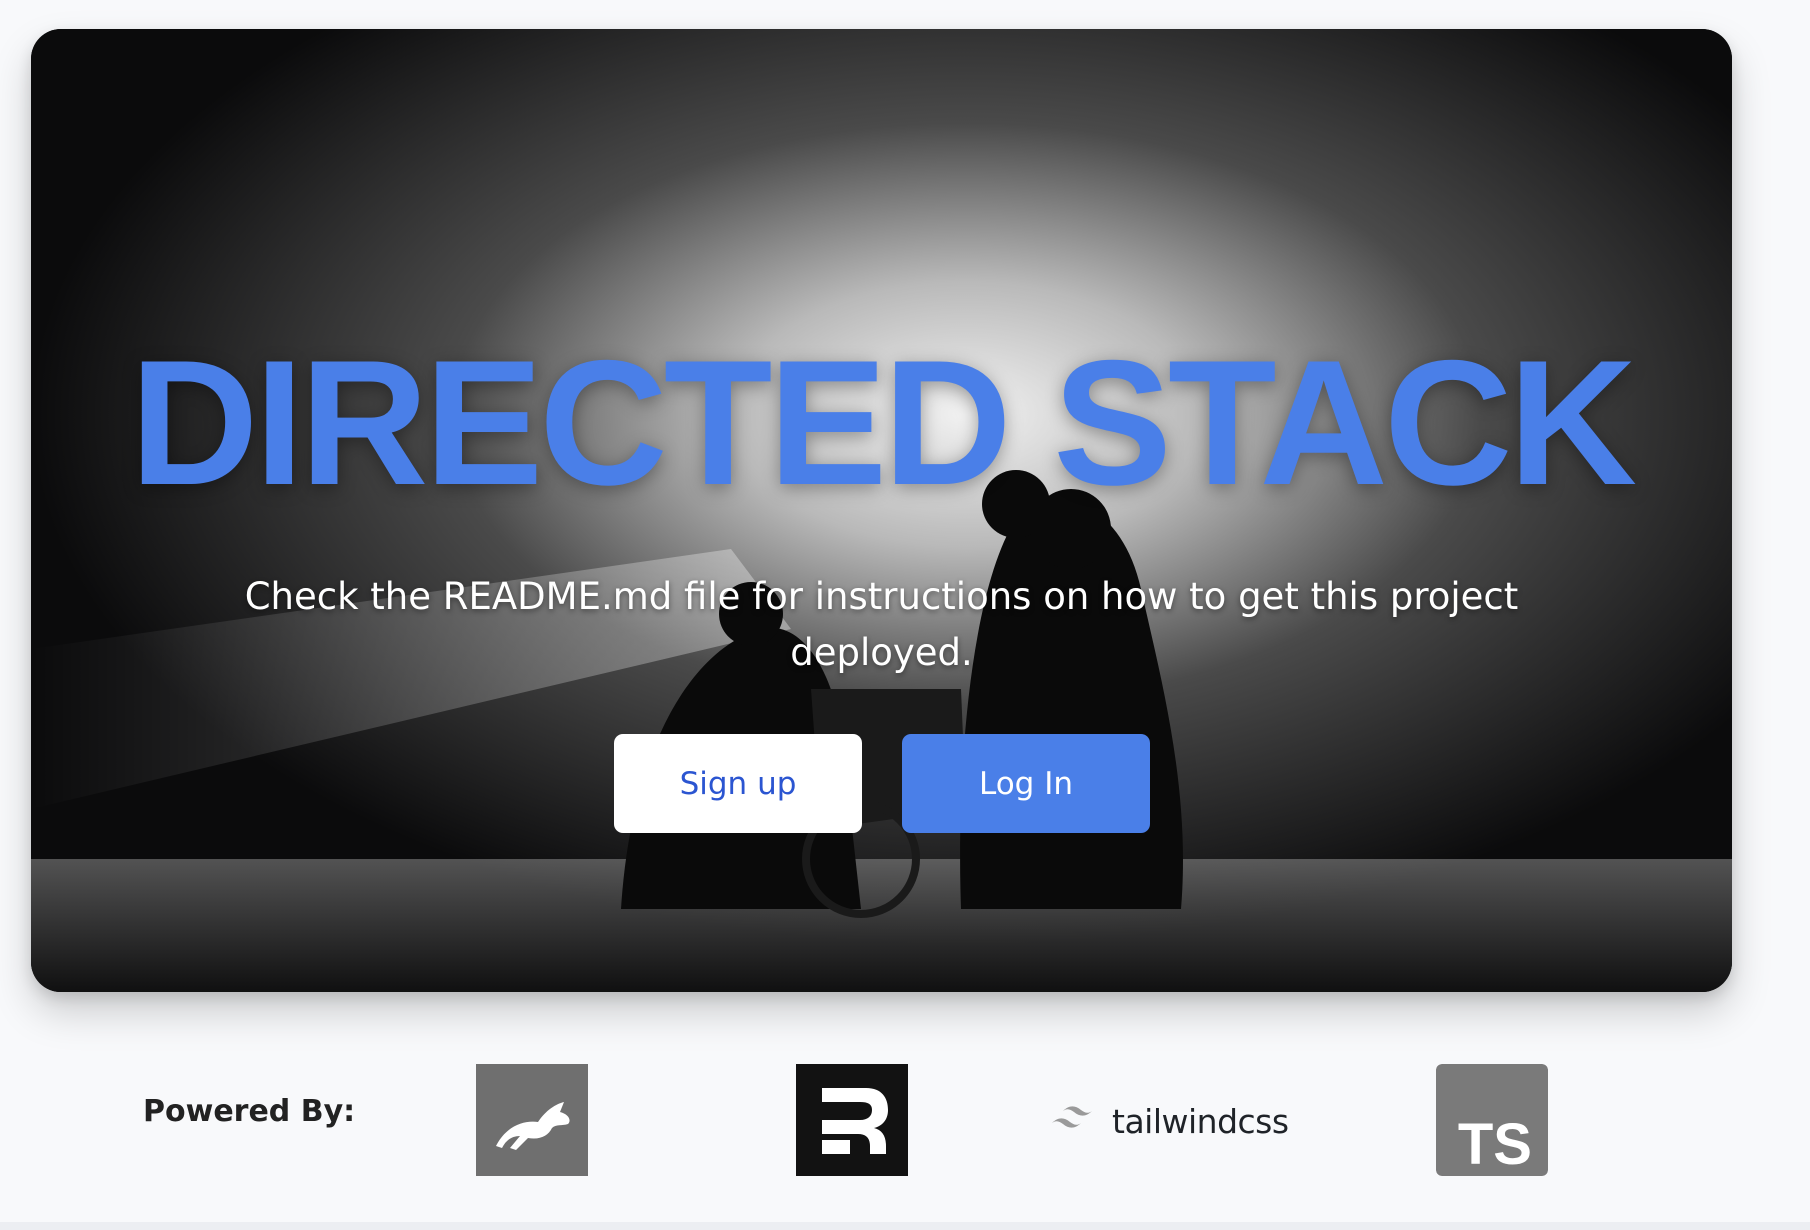  What do you see at coordinates (249, 1111) in the screenshot?
I see `powered-by-label: Powered By:` at bounding box center [249, 1111].